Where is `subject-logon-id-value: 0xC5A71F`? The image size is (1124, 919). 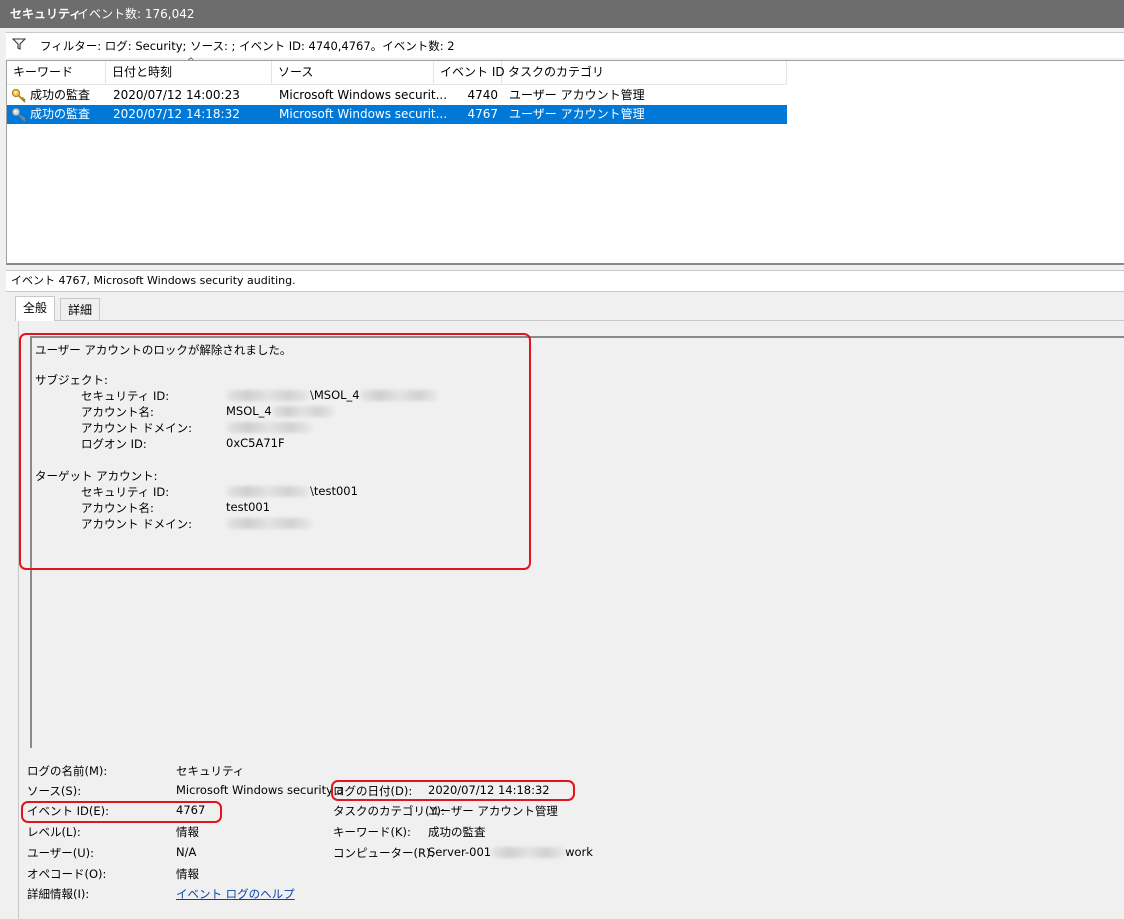
subject-logon-id-value: 0xC5A71F is located at coordinates (255, 443).